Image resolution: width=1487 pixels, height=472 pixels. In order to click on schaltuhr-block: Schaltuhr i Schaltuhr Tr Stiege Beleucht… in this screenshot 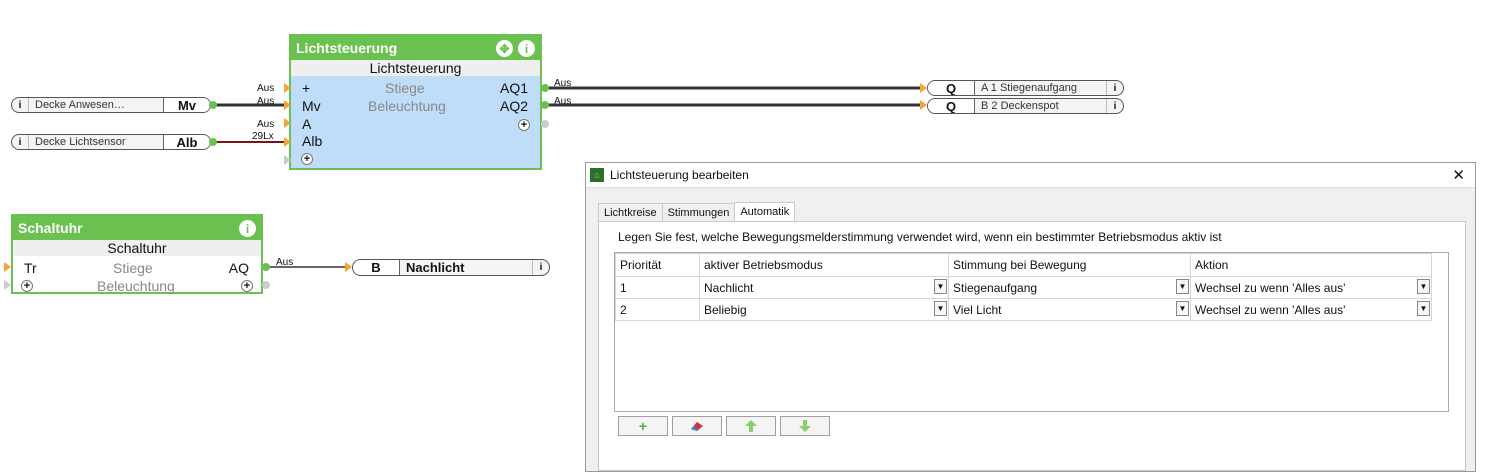, I will do `click(137, 254)`.